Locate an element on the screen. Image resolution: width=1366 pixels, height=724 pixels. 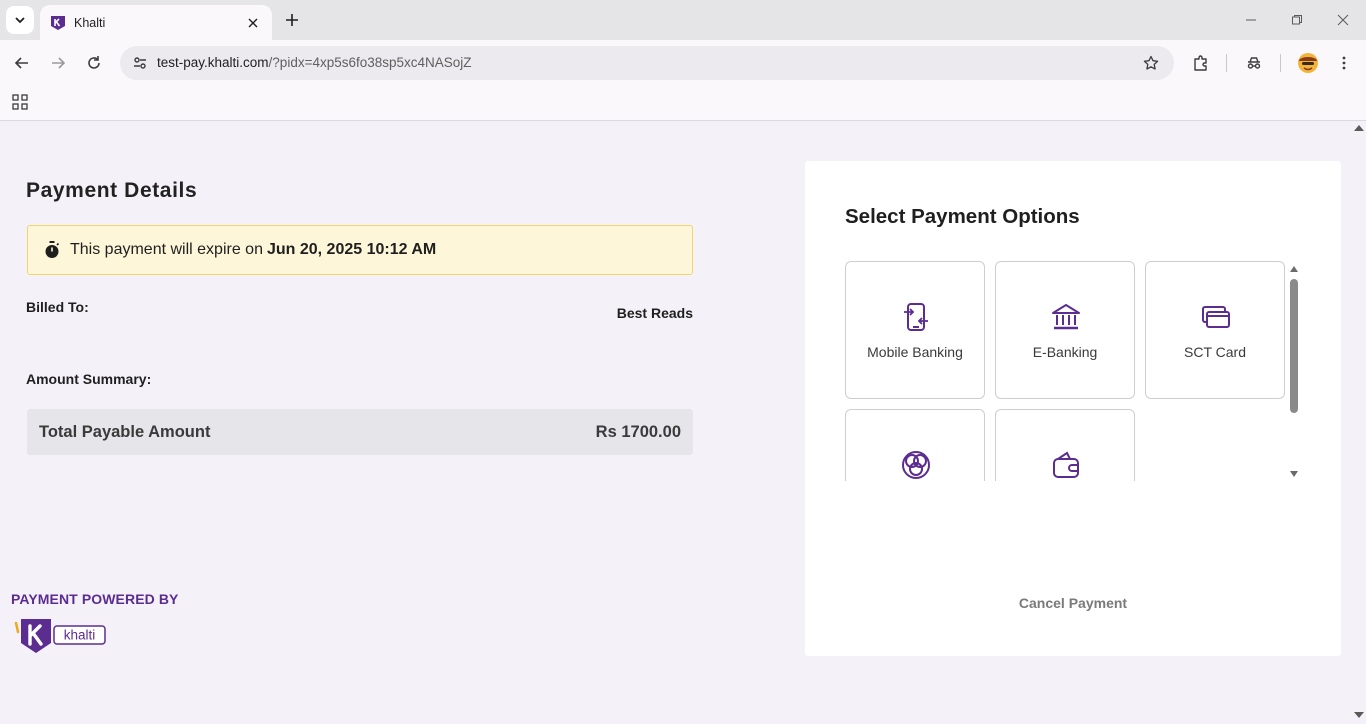
tab-search-button is located at coordinates (20, 20).